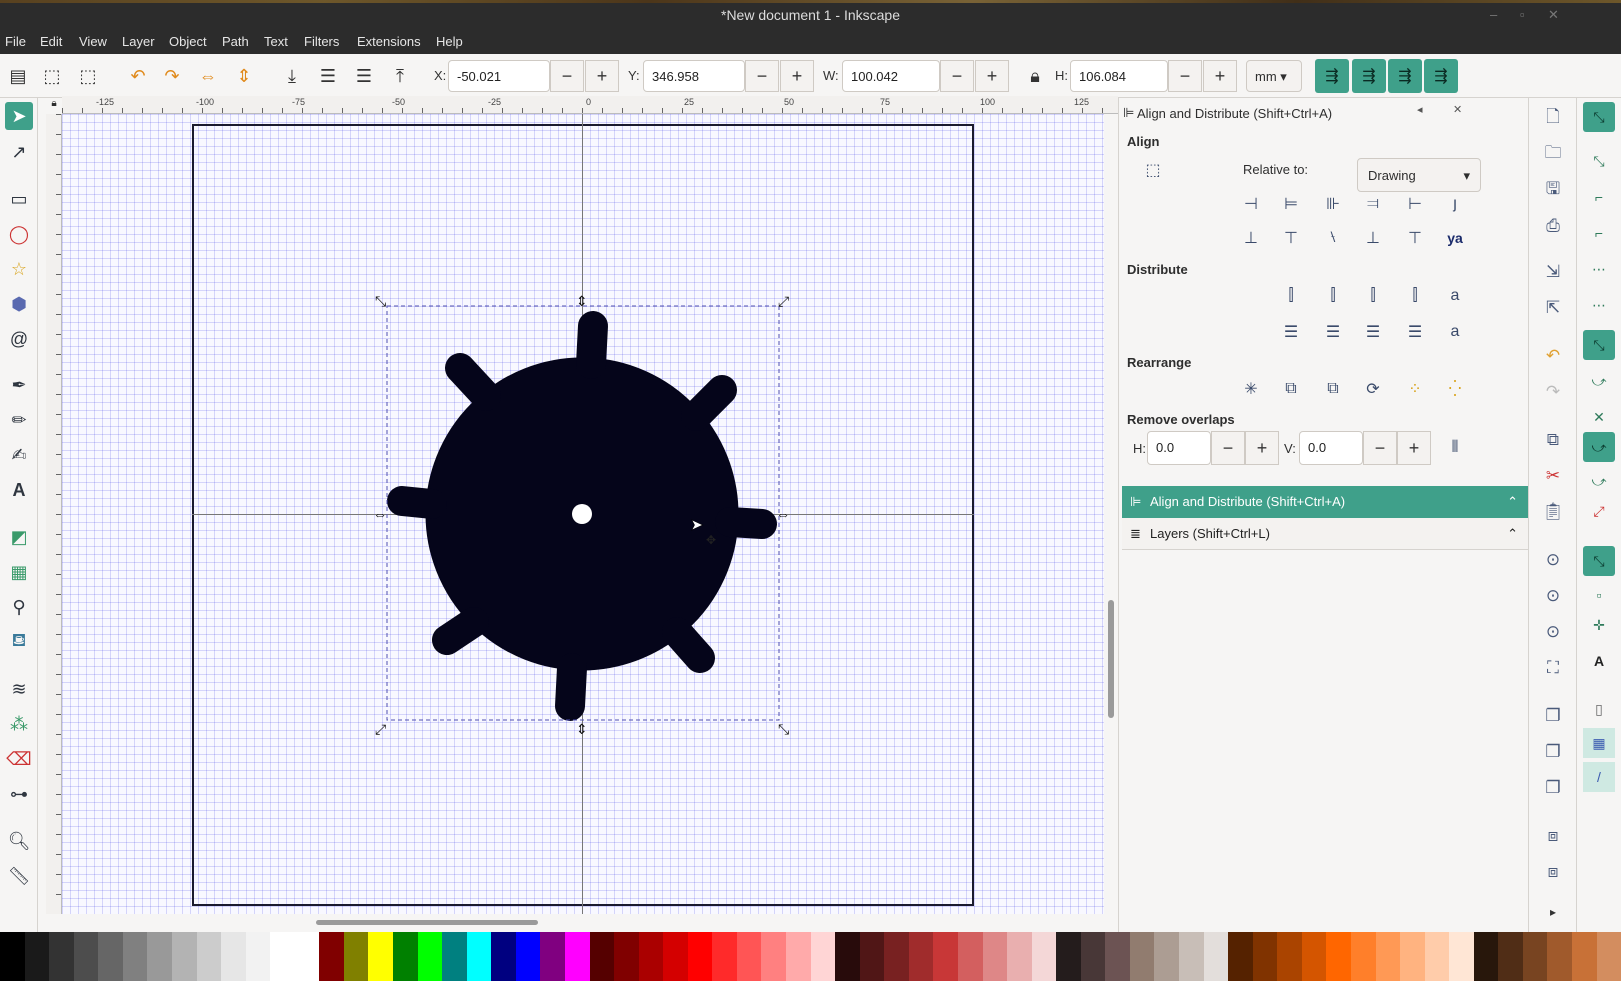 Image resolution: width=1621 pixels, height=981 pixels. What do you see at coordinates (19, 339) in the screenshot?
I see `spiral-tool-icon: @` at bounding box center [19, 339].